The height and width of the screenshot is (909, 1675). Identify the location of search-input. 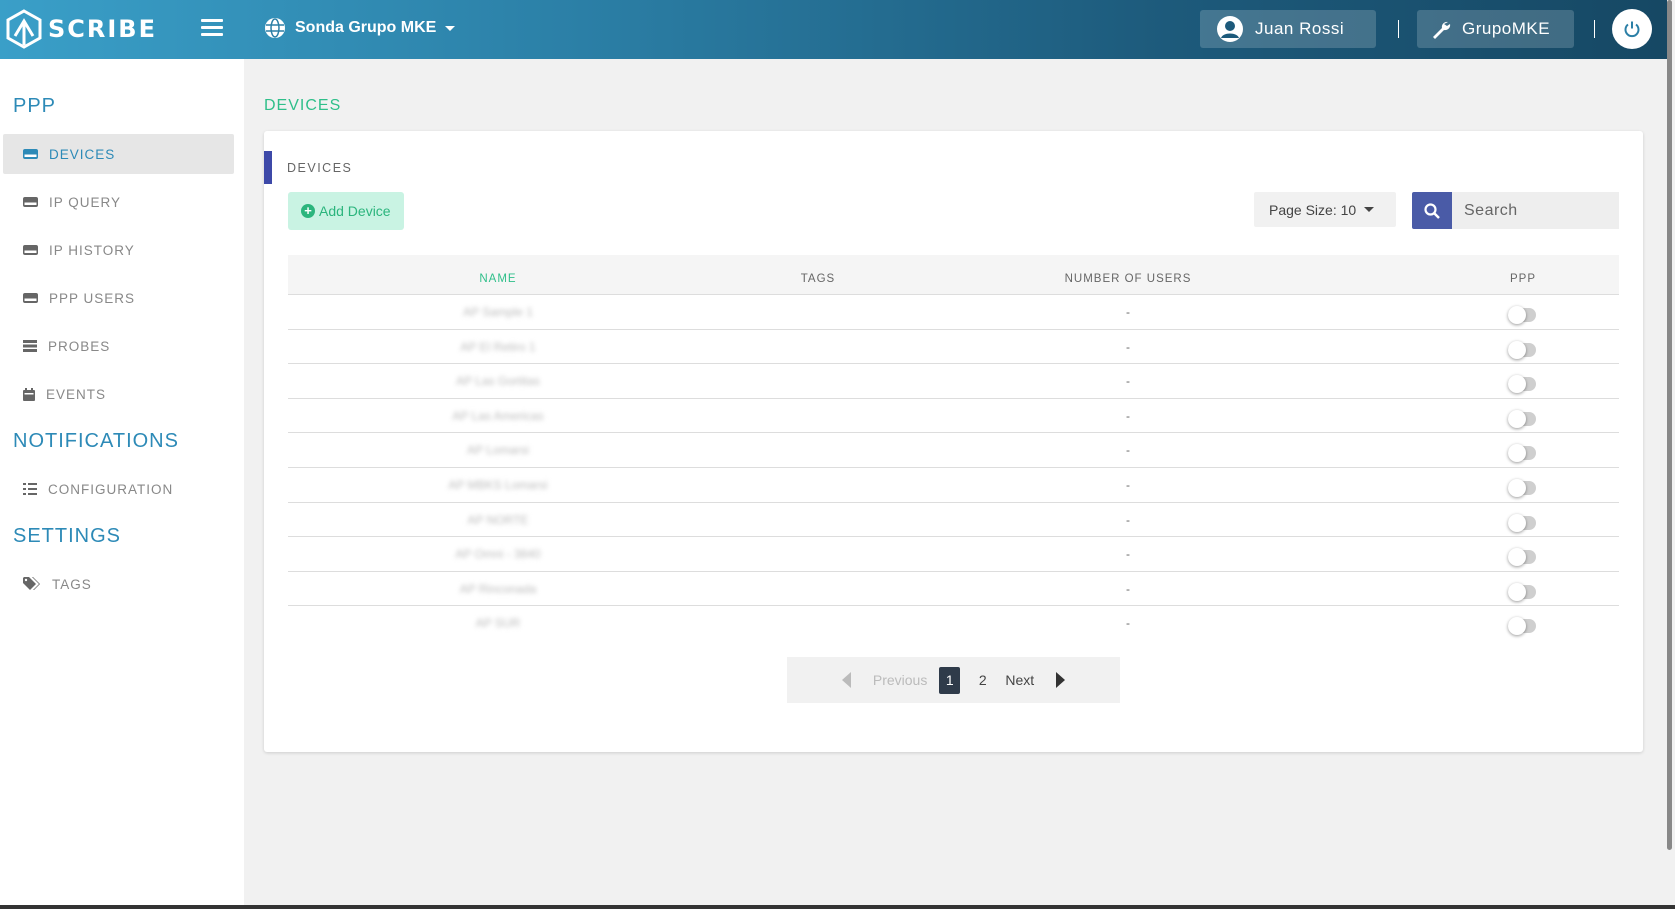
(1535, 210).